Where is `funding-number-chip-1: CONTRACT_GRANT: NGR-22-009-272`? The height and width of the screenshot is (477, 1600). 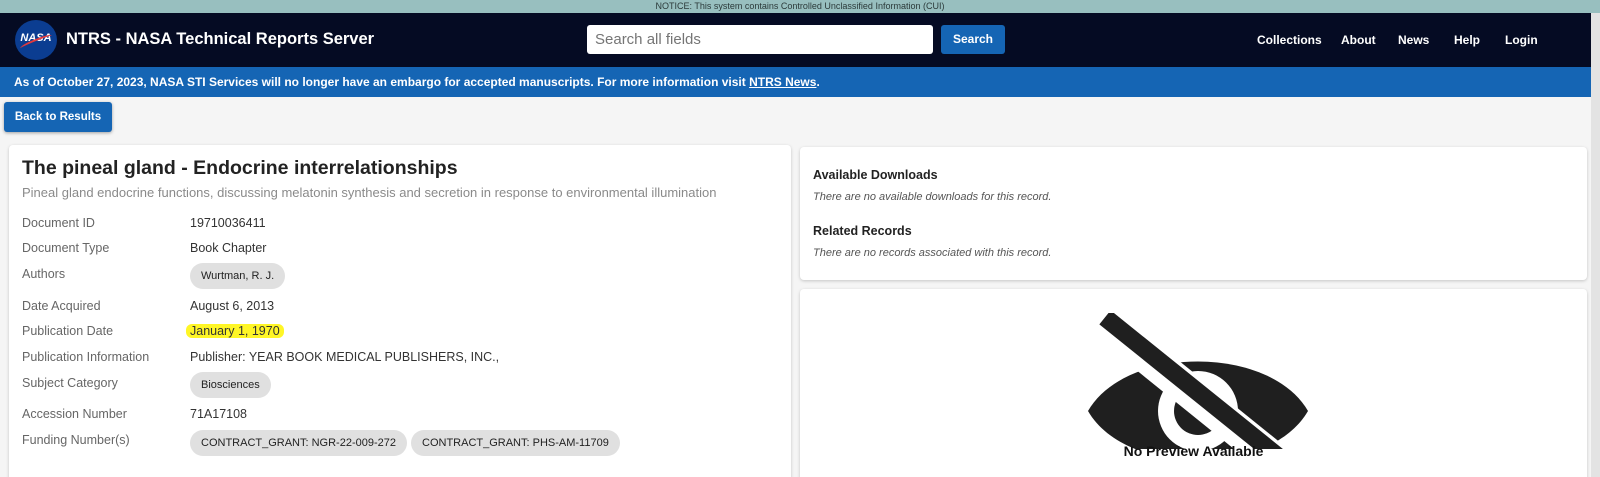 funding-number-chip-1: CONTRACT_GRANT: NGR-22-009-272 is located at coordinates (298, 443).